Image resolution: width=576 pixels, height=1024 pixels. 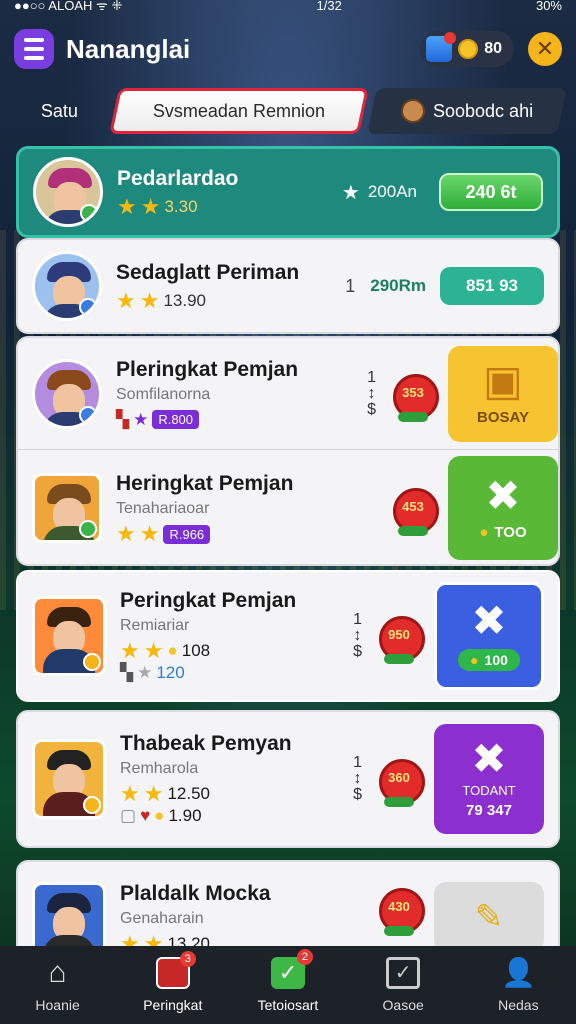 I want to click on points-value: 200An, so click(x=392, y=191).